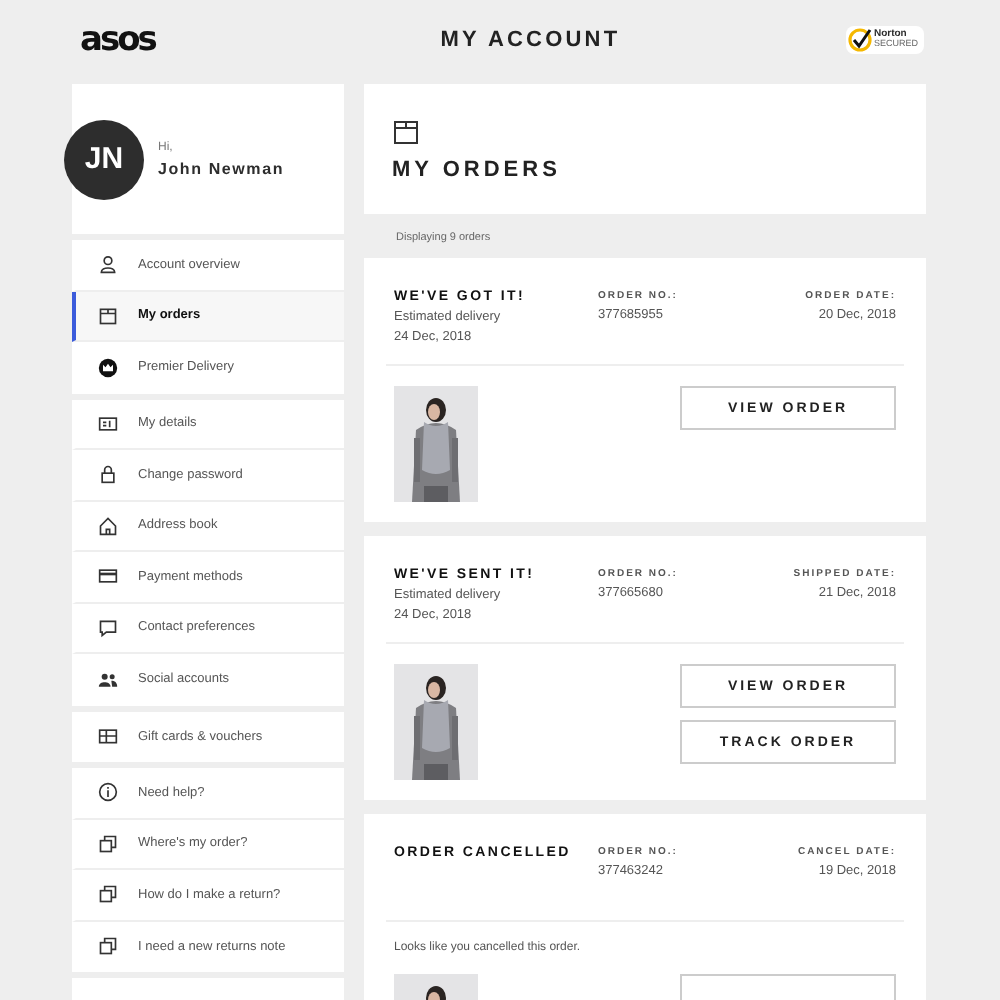  What do you see at coordinates (108, 474) in the screenshot?
I see `lock-icon` at bounding box center [108, 474].